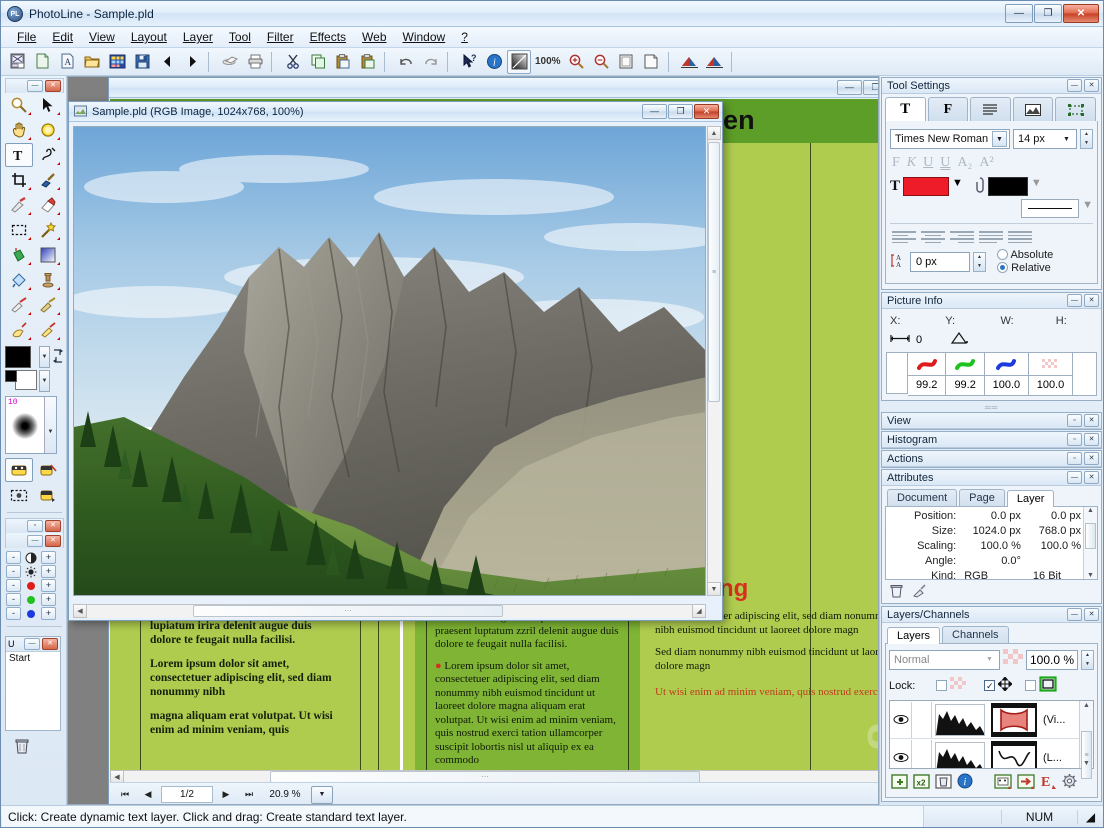 This screenshot has width=1104, height=828. I want to click on mask-disable-icon, so click(48, 470).